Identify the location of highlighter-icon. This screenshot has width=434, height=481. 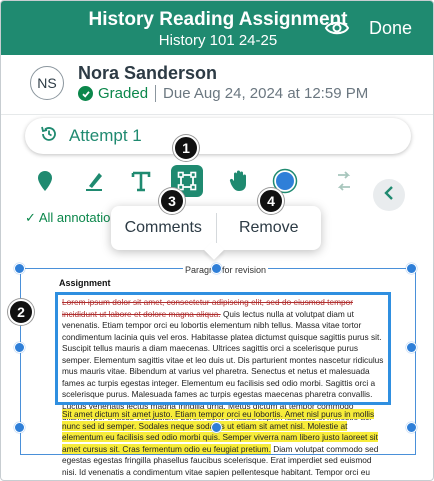
(94, 181).